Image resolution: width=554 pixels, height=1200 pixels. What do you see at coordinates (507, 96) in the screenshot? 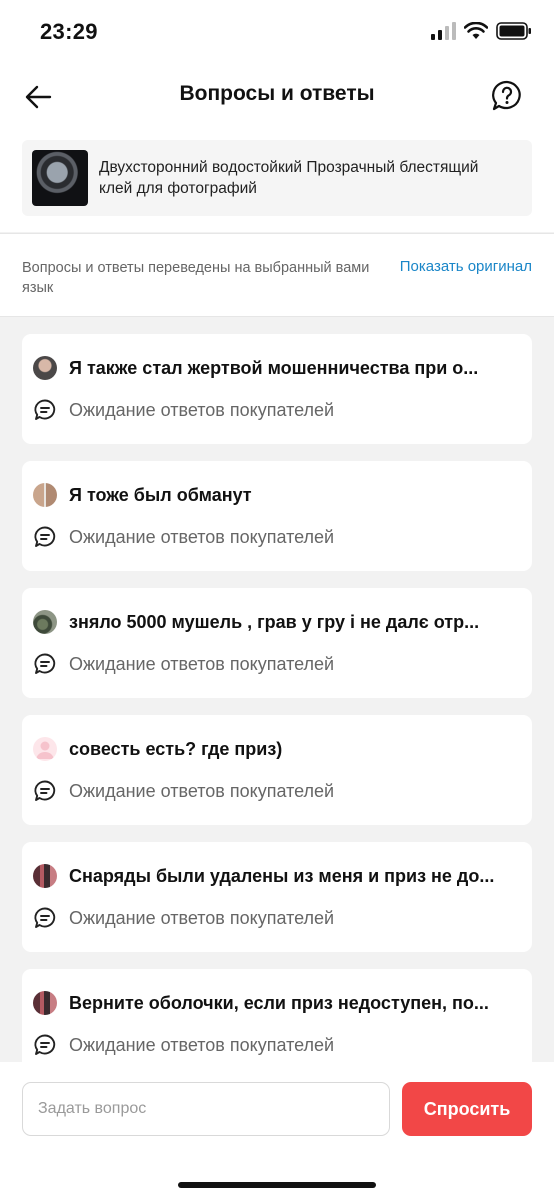
I see `question-bubble-icon` at bounding box center [507, 96].